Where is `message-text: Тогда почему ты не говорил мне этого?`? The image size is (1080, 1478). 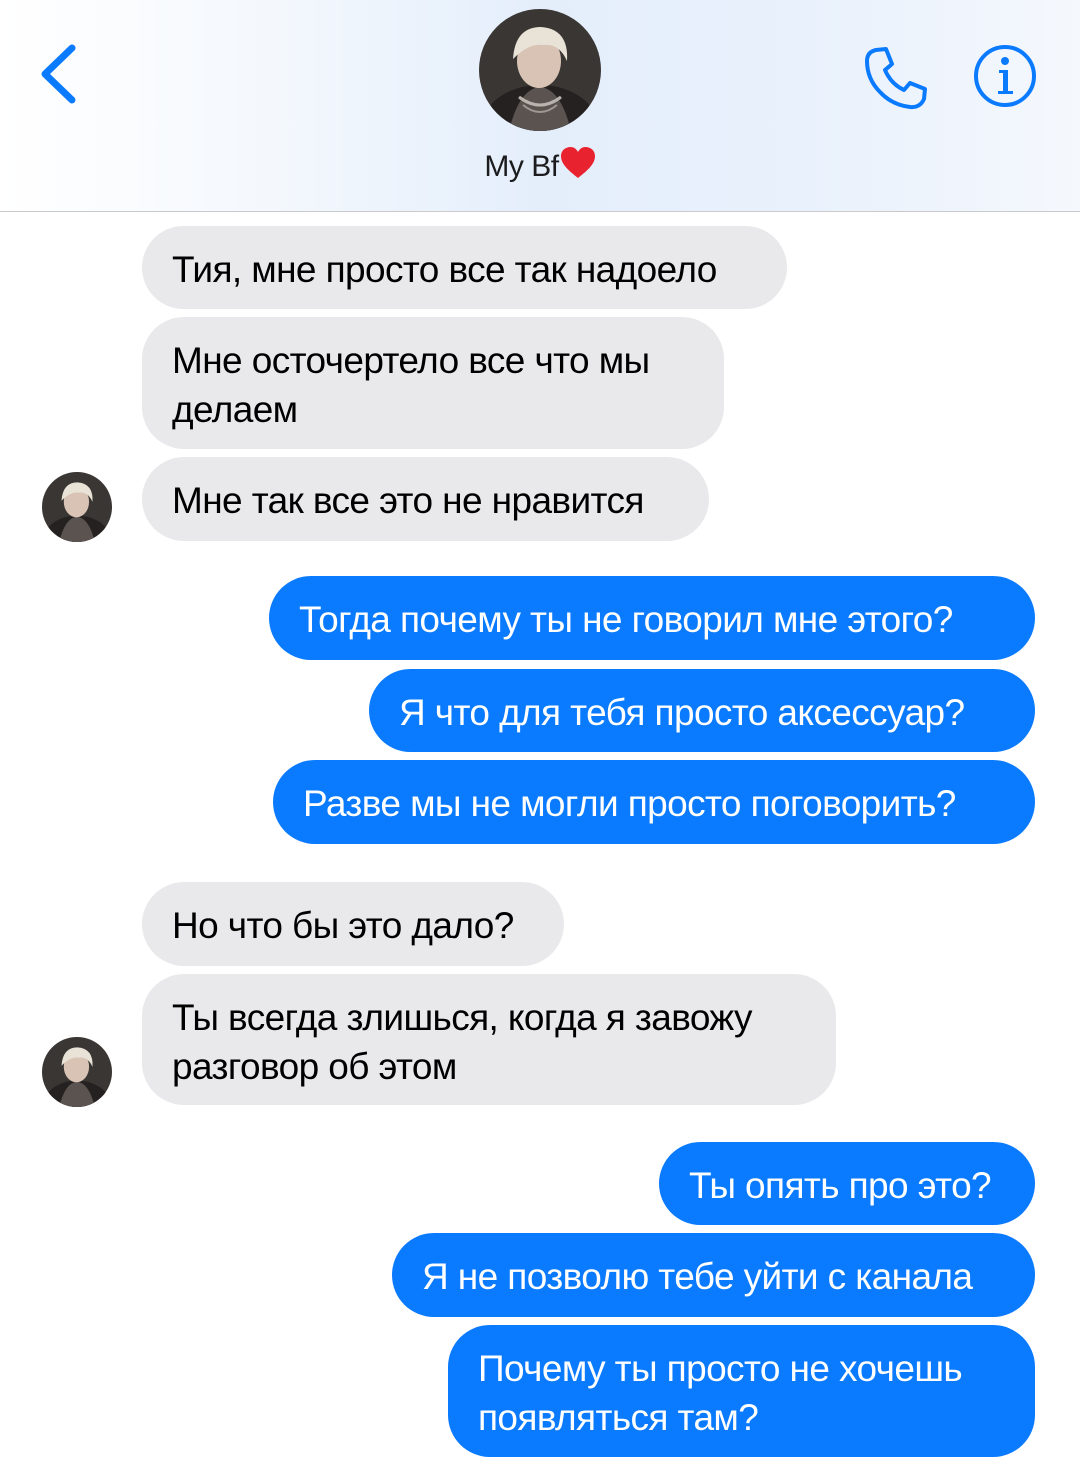 message-text: Тогда почему ты не говорил мне этого? is located at coordinates (626, 619).